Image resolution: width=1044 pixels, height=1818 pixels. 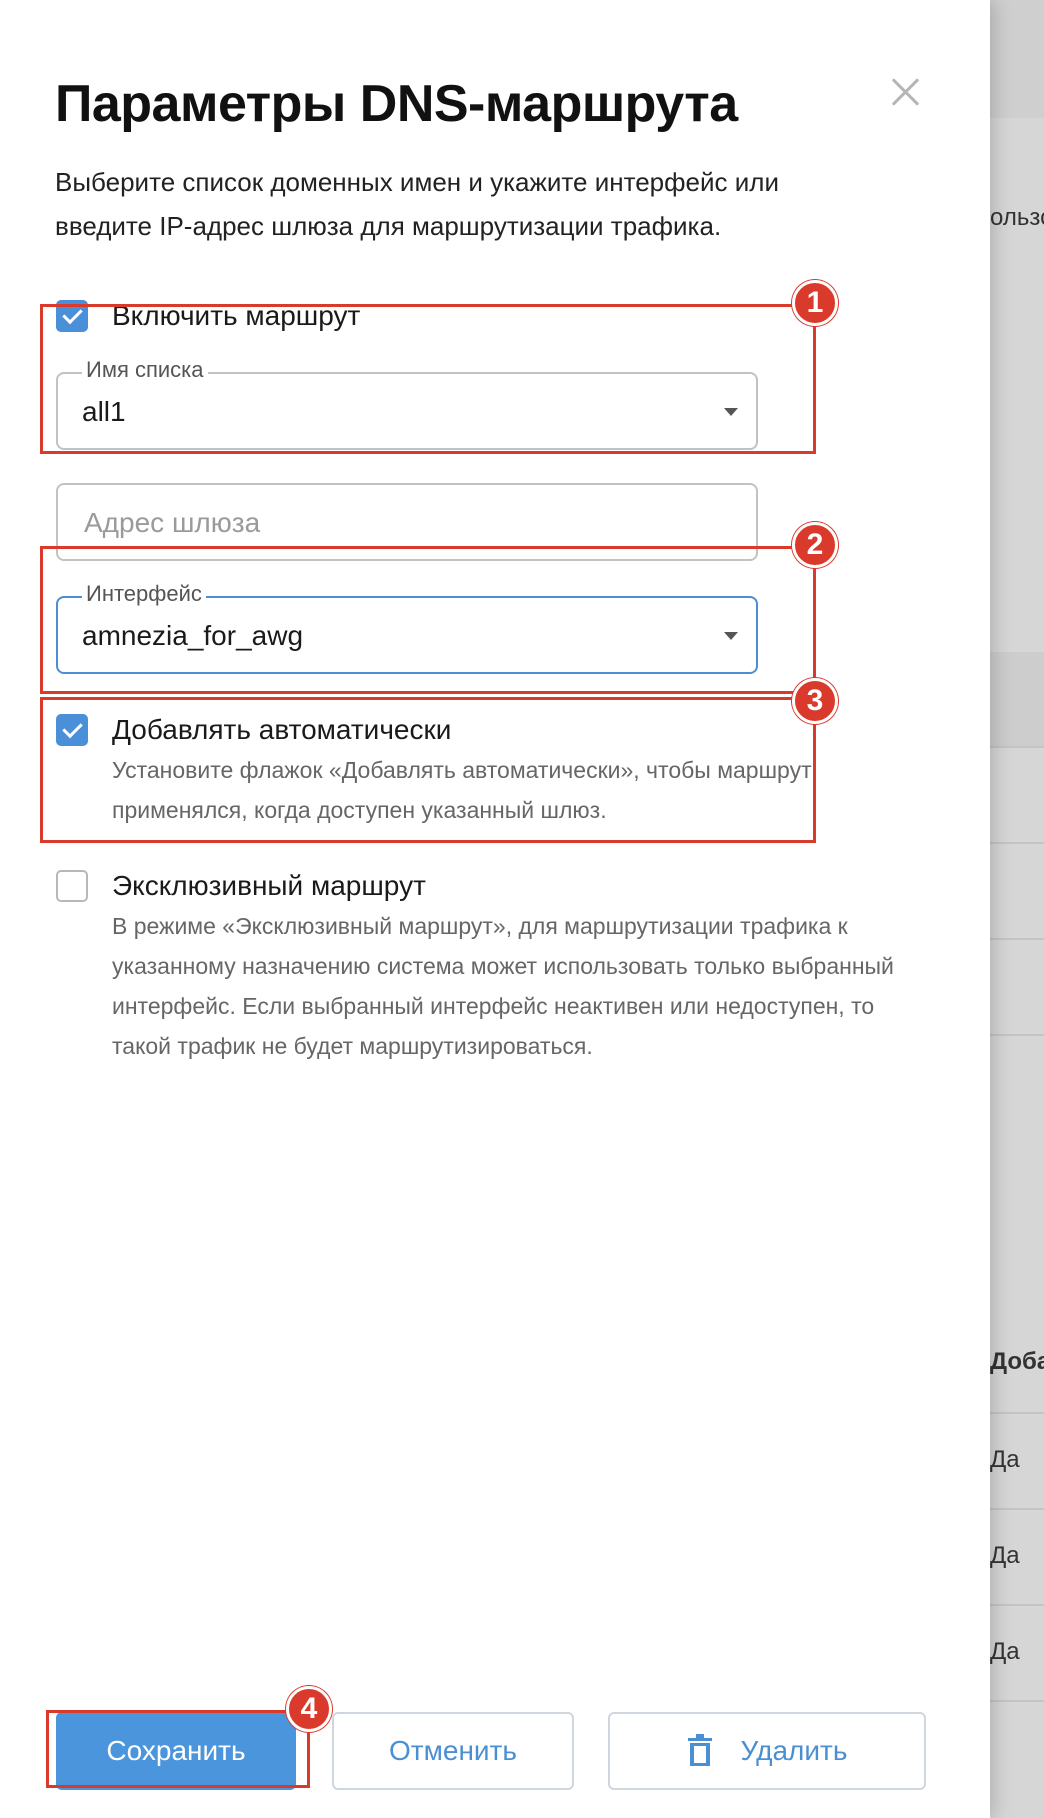 I want to click on close-icon, so click(x=906, y=92).